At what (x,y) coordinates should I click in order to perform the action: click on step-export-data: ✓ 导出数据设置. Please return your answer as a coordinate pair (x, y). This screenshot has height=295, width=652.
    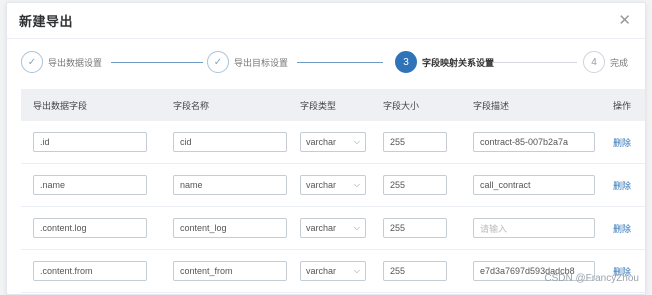
    Looking at the image, I should click on (61, 62).